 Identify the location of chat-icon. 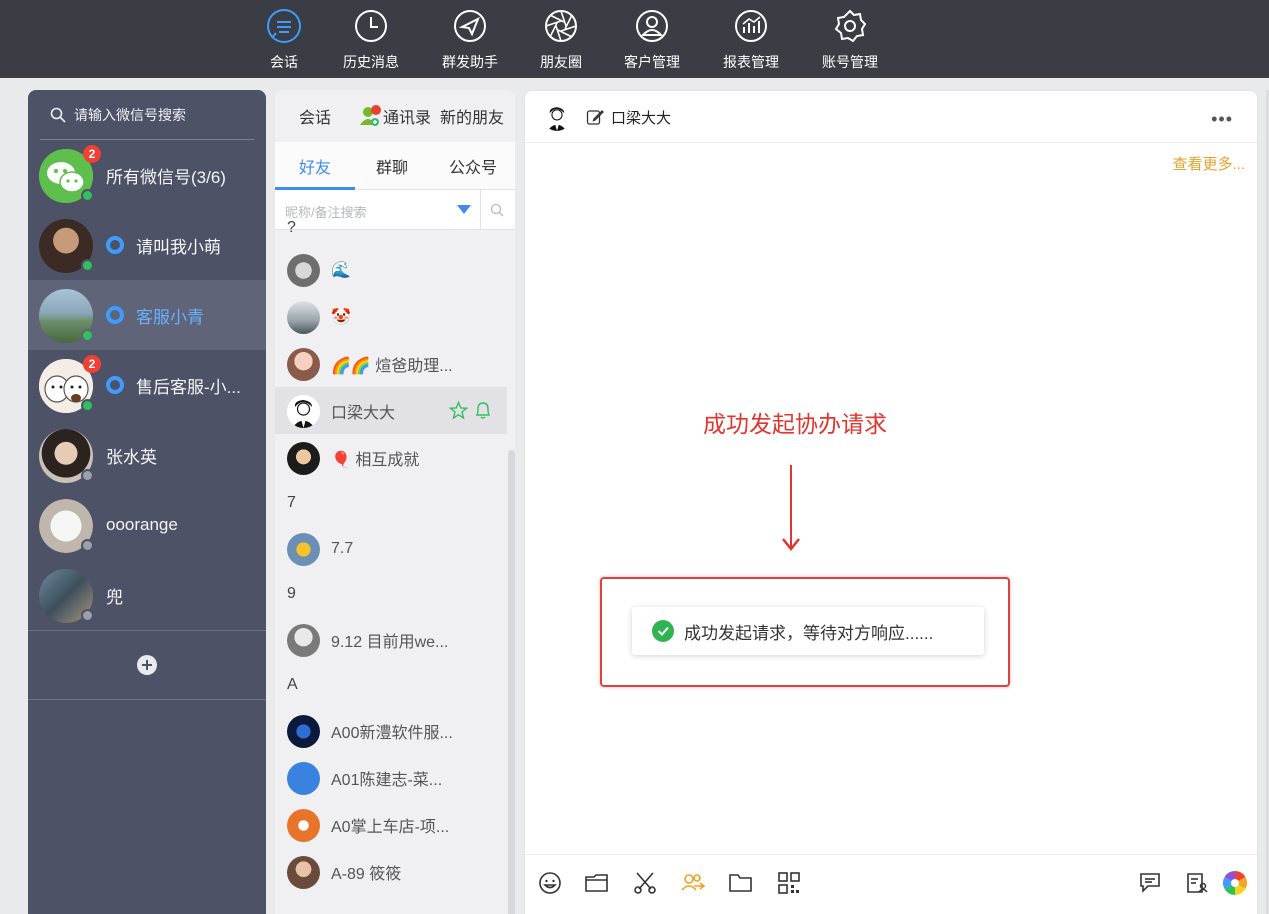
(284, 26).